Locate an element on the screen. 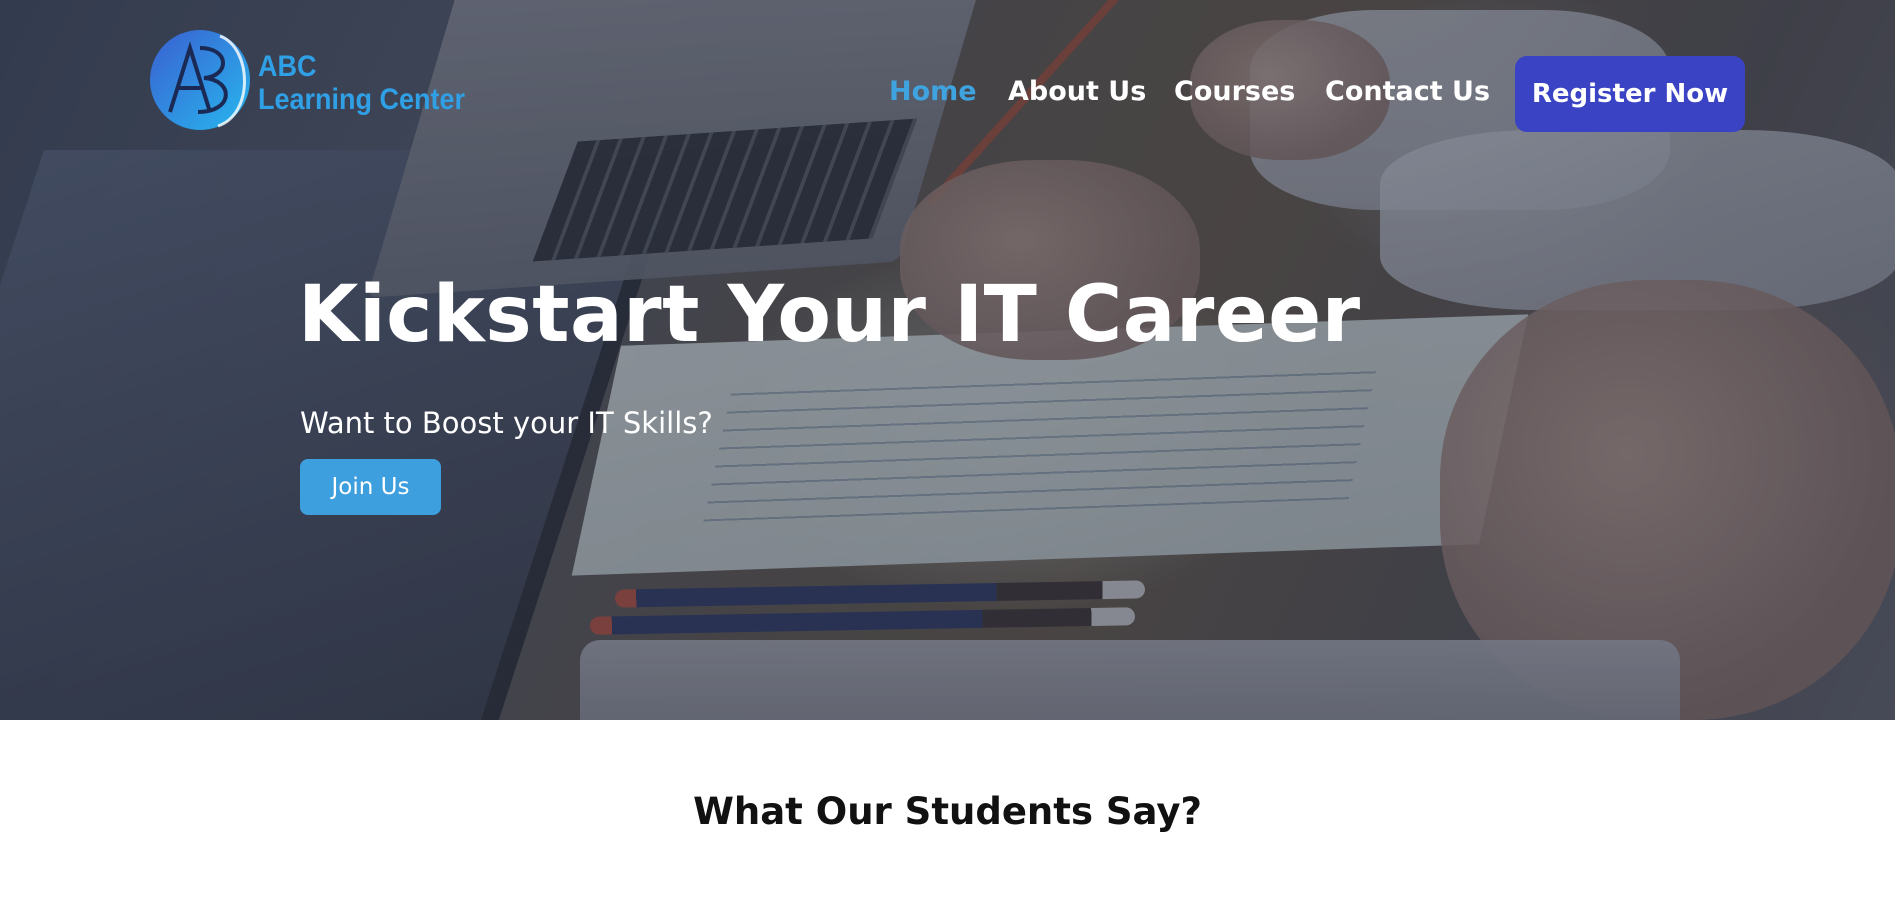 The image size is (1895, 897). hero-title: Kickstart Your IT Career is located at coordinates (829, 315).